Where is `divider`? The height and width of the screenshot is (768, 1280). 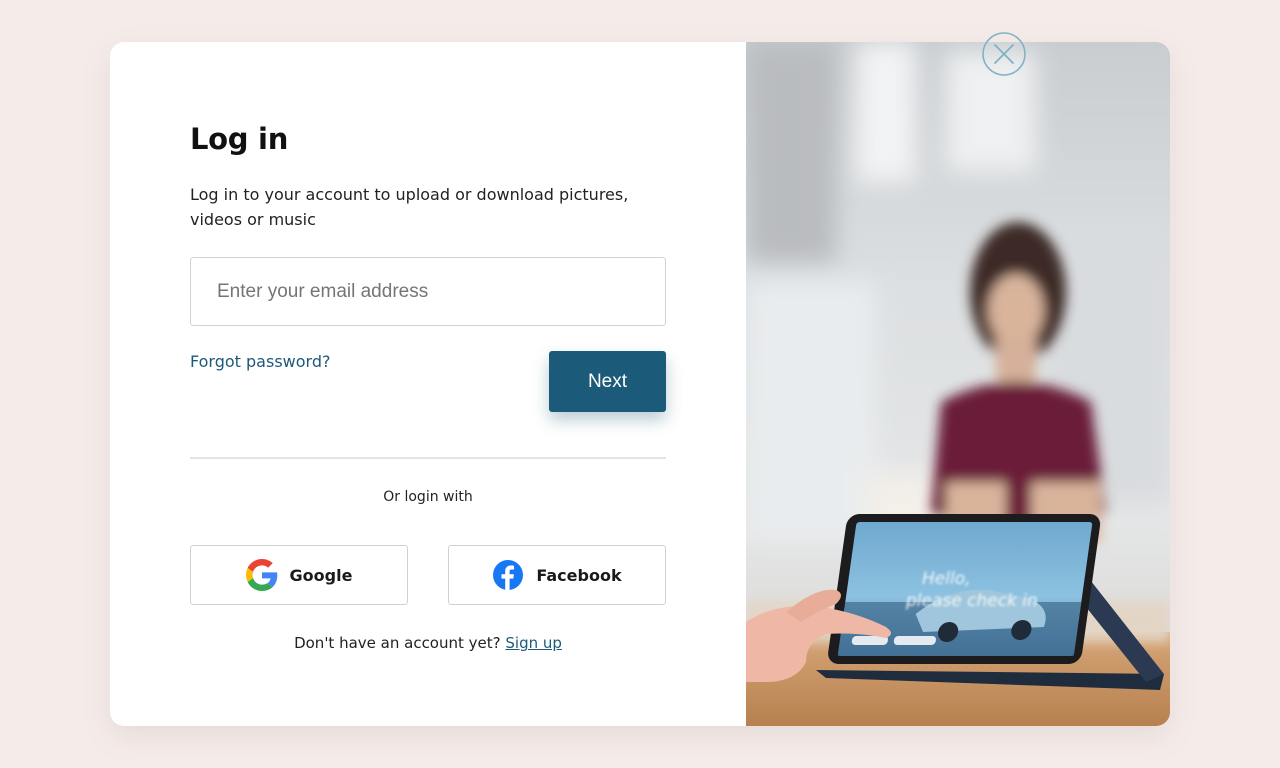
divider is located at coordinates (428, 458).